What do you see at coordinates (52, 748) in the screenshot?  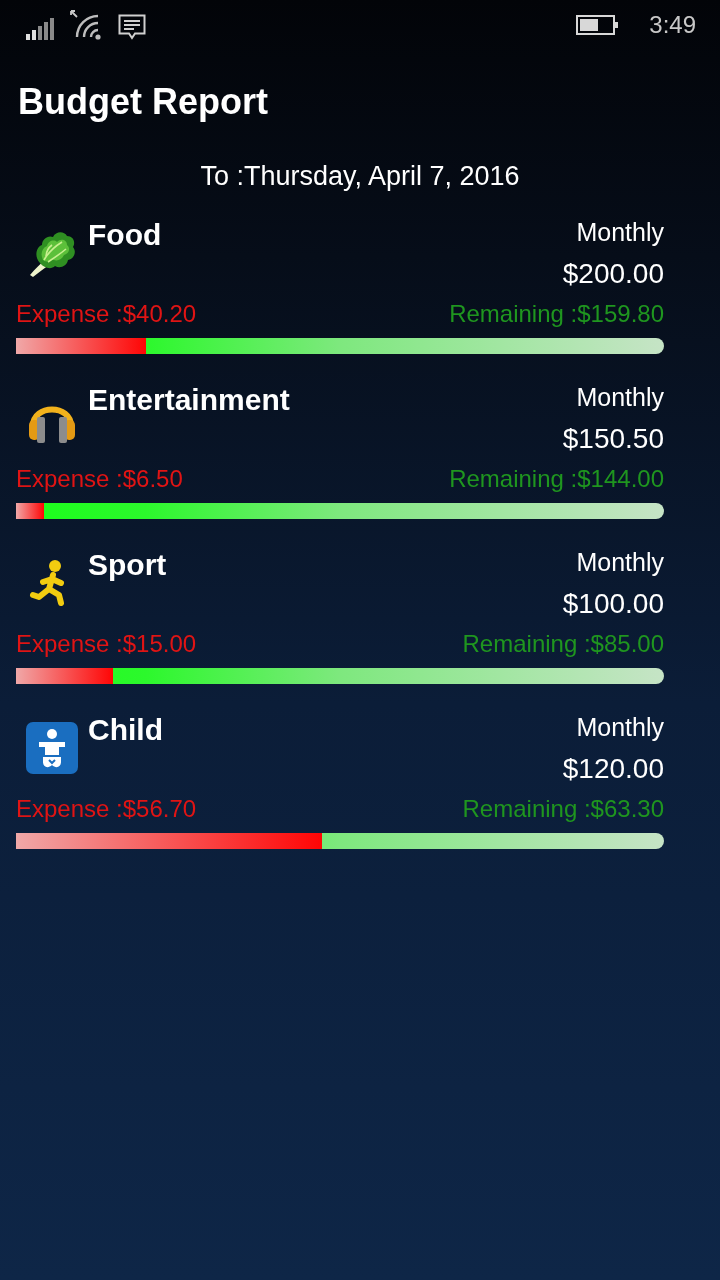 I see `baby-icon` at bounding box center [52, 748].